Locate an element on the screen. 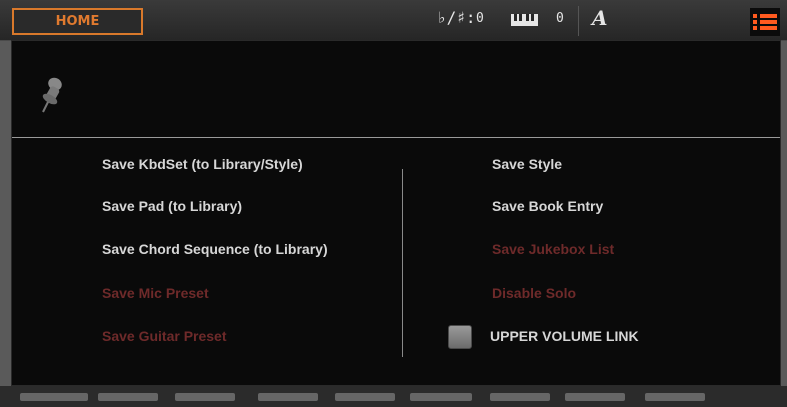 This screenshot has height=407, width=787. pin-icon is located at coordinates (53, 95).